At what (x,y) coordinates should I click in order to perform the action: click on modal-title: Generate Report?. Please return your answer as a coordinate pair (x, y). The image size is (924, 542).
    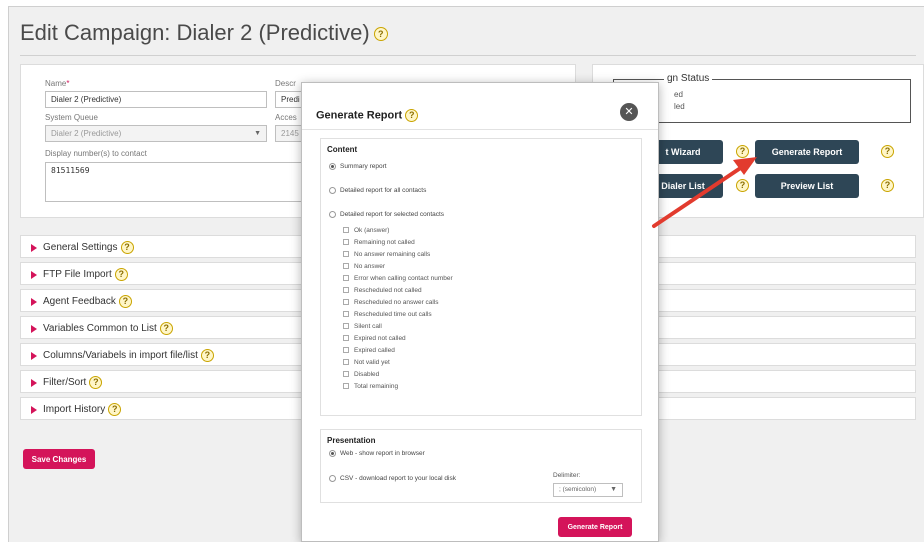
    Looking at the image, I should click on (367, 115).